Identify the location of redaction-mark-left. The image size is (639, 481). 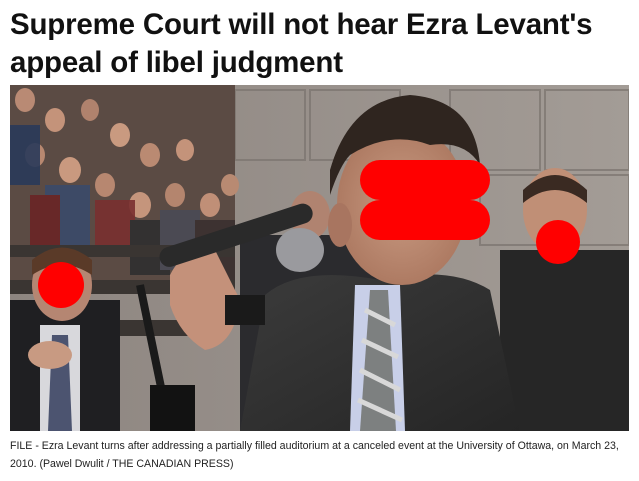
(61, 285).